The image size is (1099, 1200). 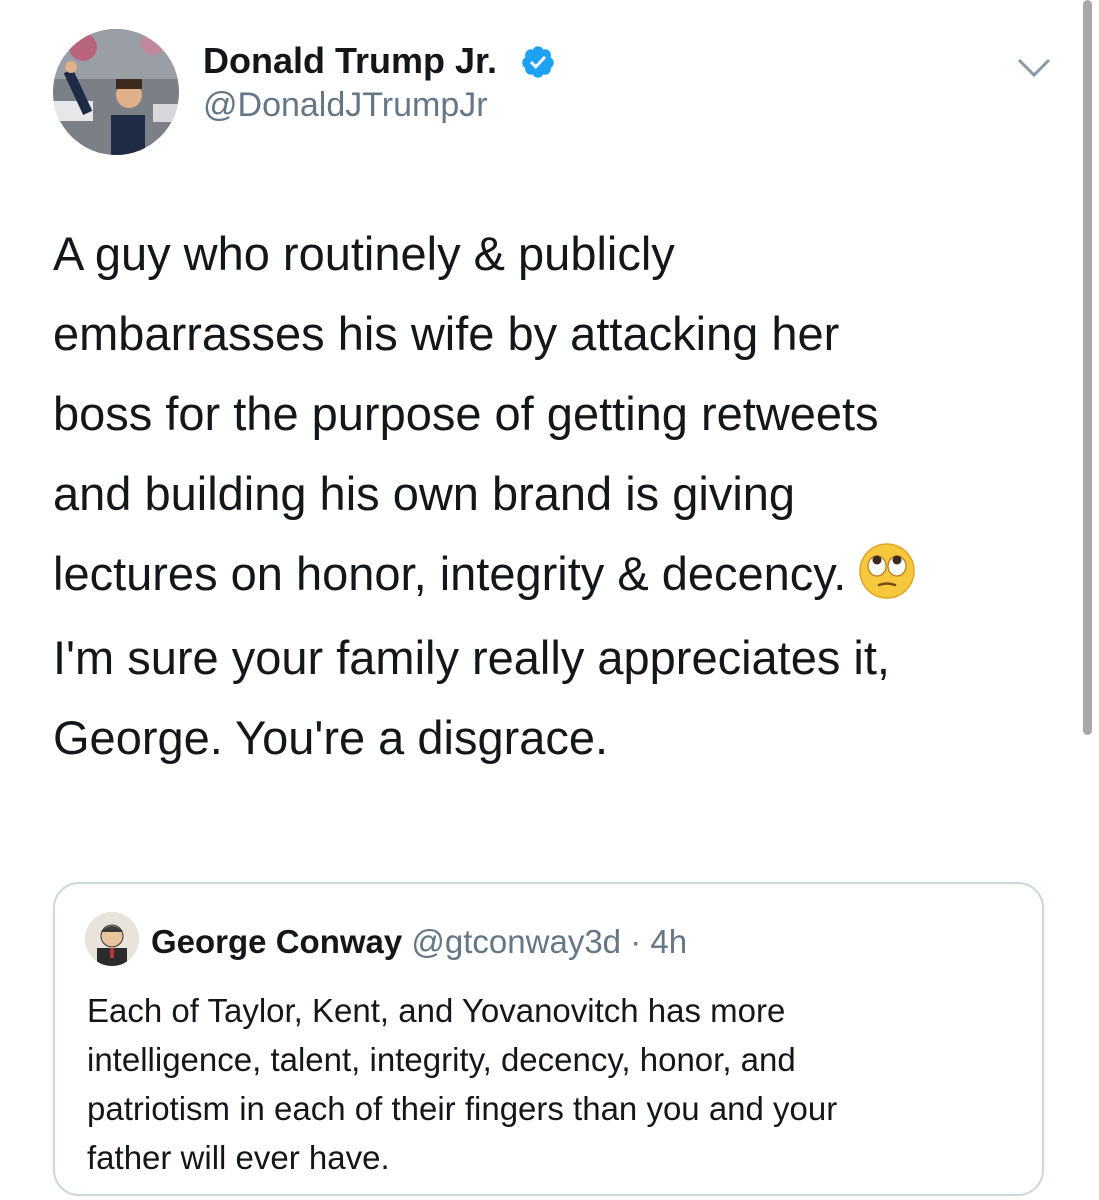 I want to click on author-handle: @DonaldJTrumpJr, so click(x=345, y=105).